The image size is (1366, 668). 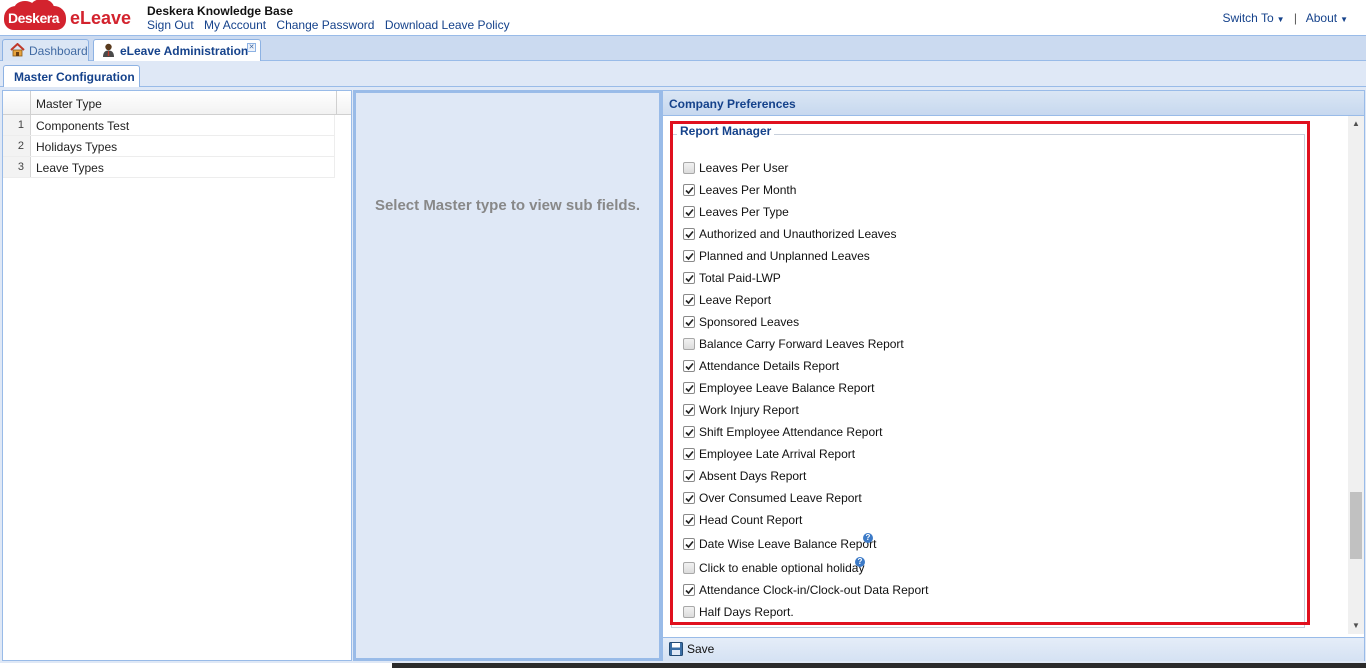 I want to click on report-option-label: Leaves Per Month, so click(x=748, y=190).